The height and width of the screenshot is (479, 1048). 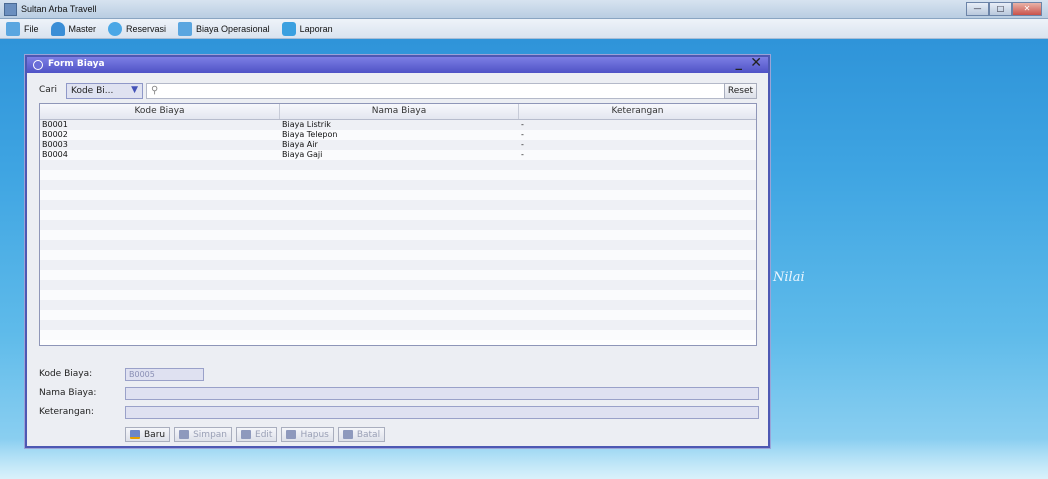 I want to click on frame-icon, so click(x=38, y=65).